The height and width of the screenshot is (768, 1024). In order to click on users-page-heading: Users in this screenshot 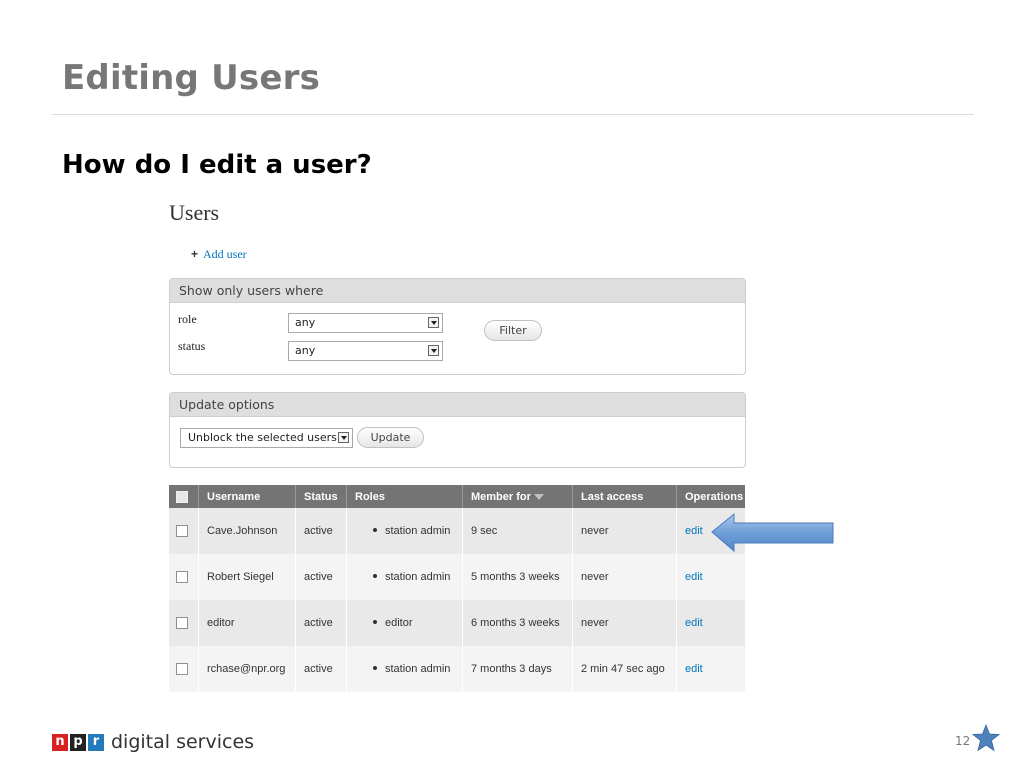, I will do `click(194, 212)`.